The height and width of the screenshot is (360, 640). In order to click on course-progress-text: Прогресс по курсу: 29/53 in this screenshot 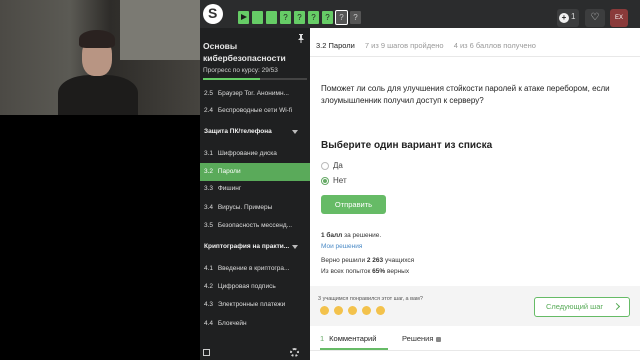, I will do `click(240, 70)`.